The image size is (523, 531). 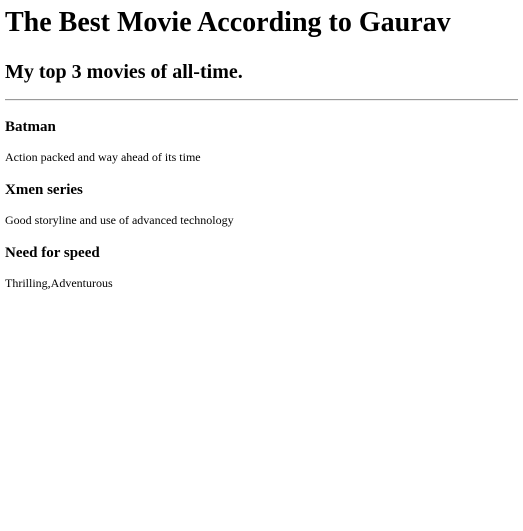 I want to click on movie-description: Thrilling,Adventurous, so click(x=59, y=283).